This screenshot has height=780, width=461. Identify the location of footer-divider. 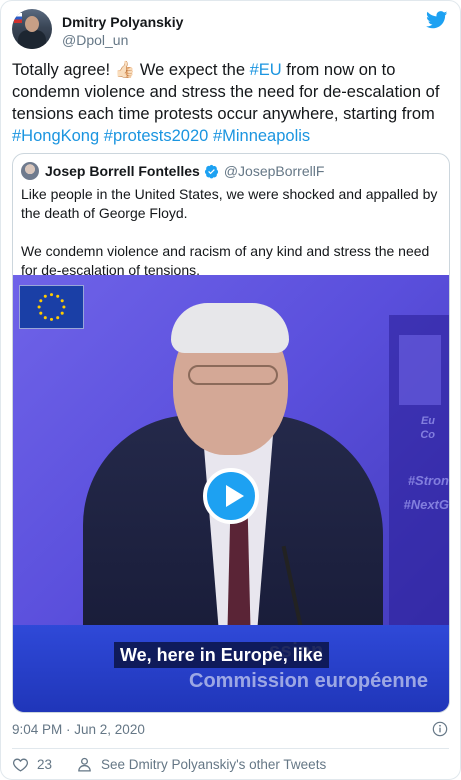
(230, 748).